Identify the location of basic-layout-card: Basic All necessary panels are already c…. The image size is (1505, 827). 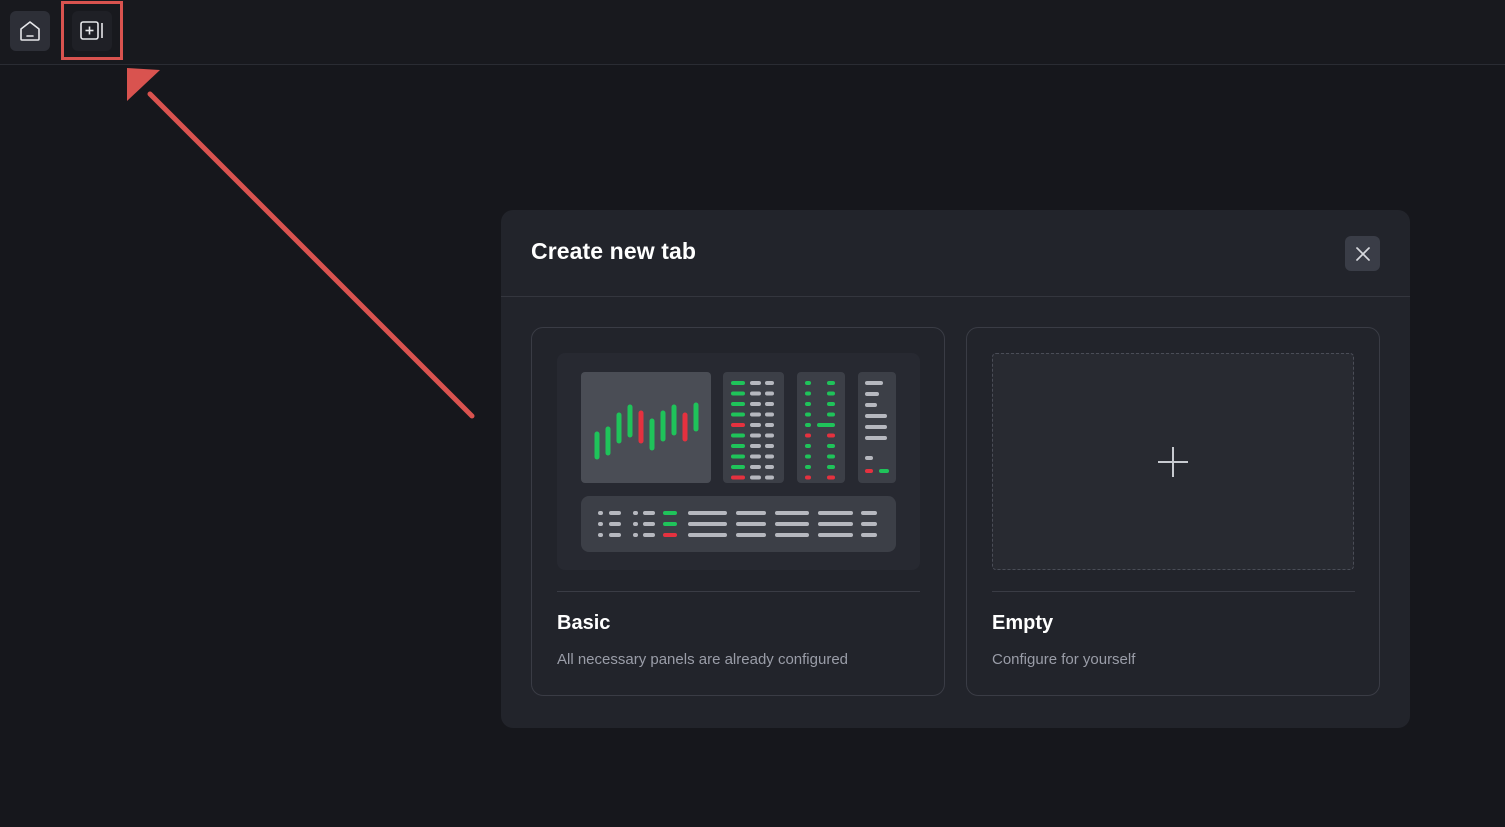
(738, 511).